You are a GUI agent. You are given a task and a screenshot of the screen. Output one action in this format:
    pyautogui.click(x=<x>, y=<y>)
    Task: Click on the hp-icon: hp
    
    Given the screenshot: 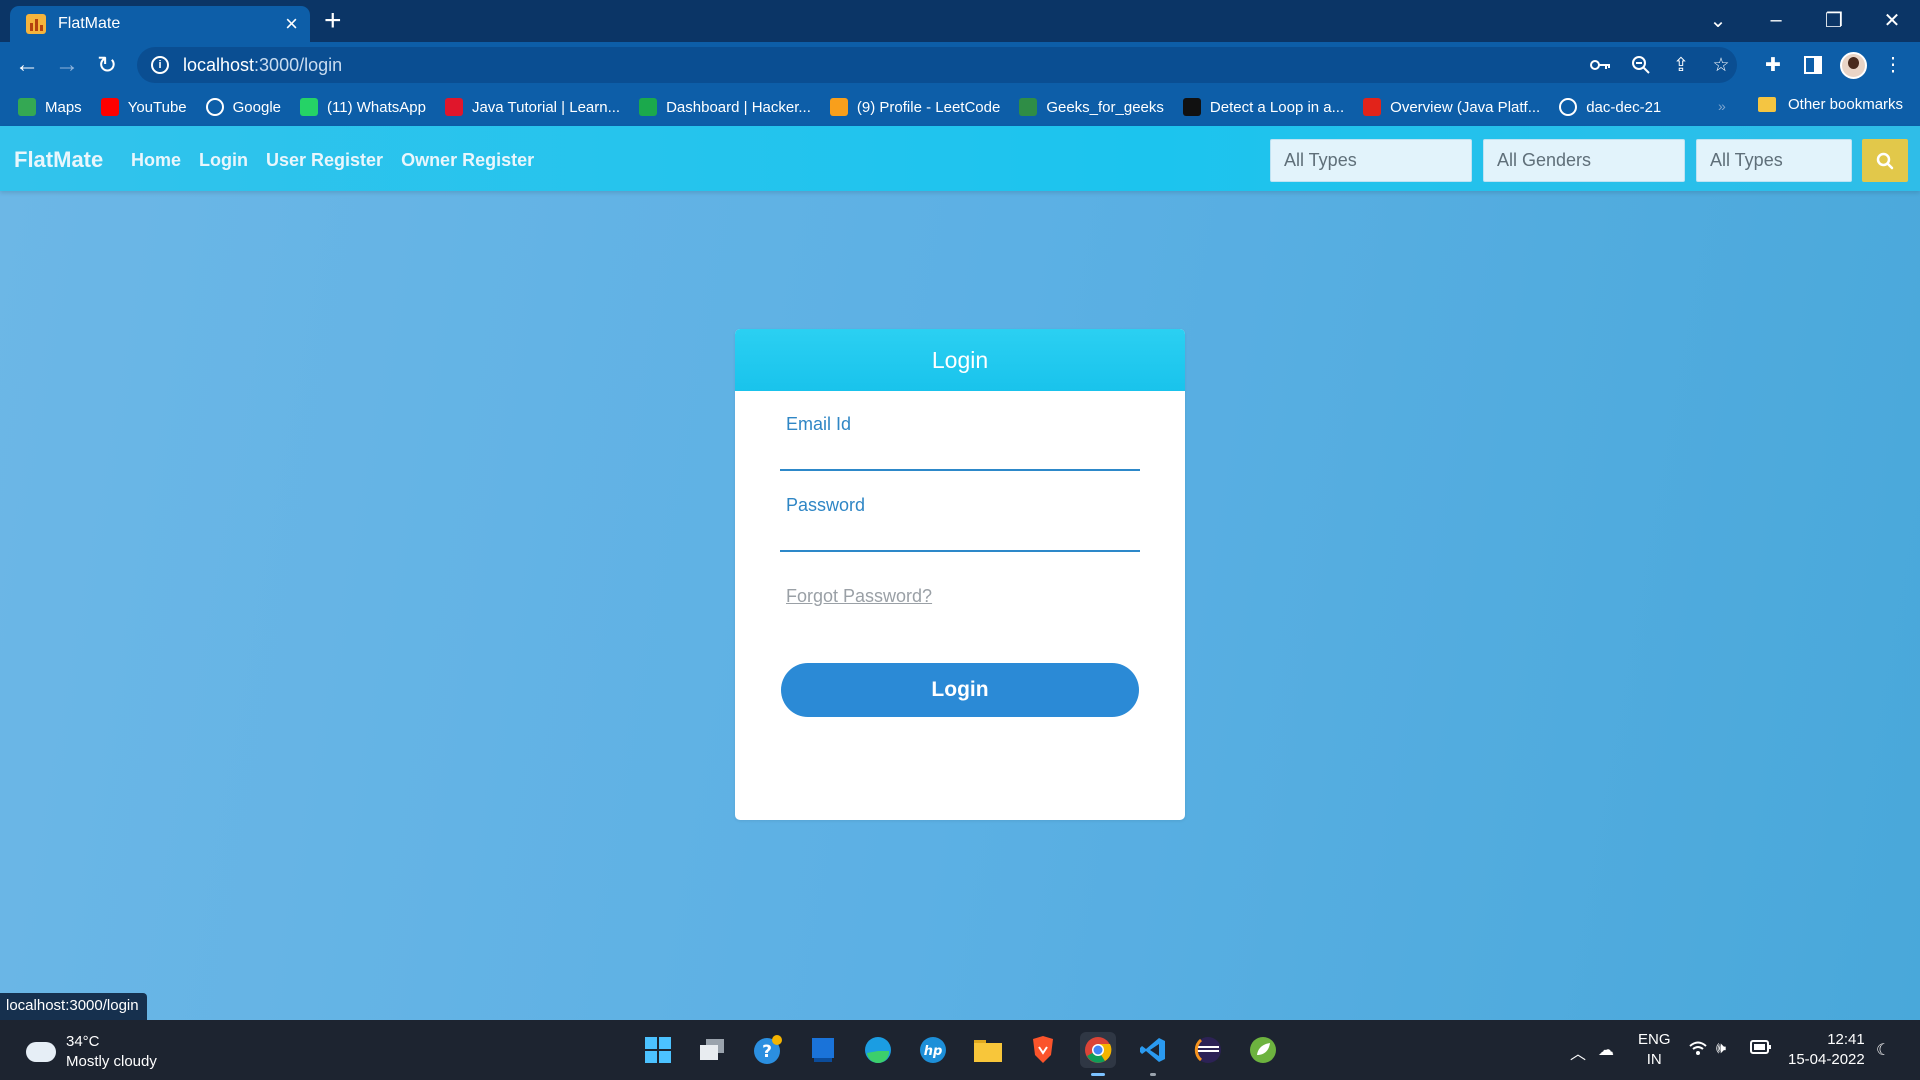 What is the action you would take?
    pyautogui.click(x=933, y=1050)
    